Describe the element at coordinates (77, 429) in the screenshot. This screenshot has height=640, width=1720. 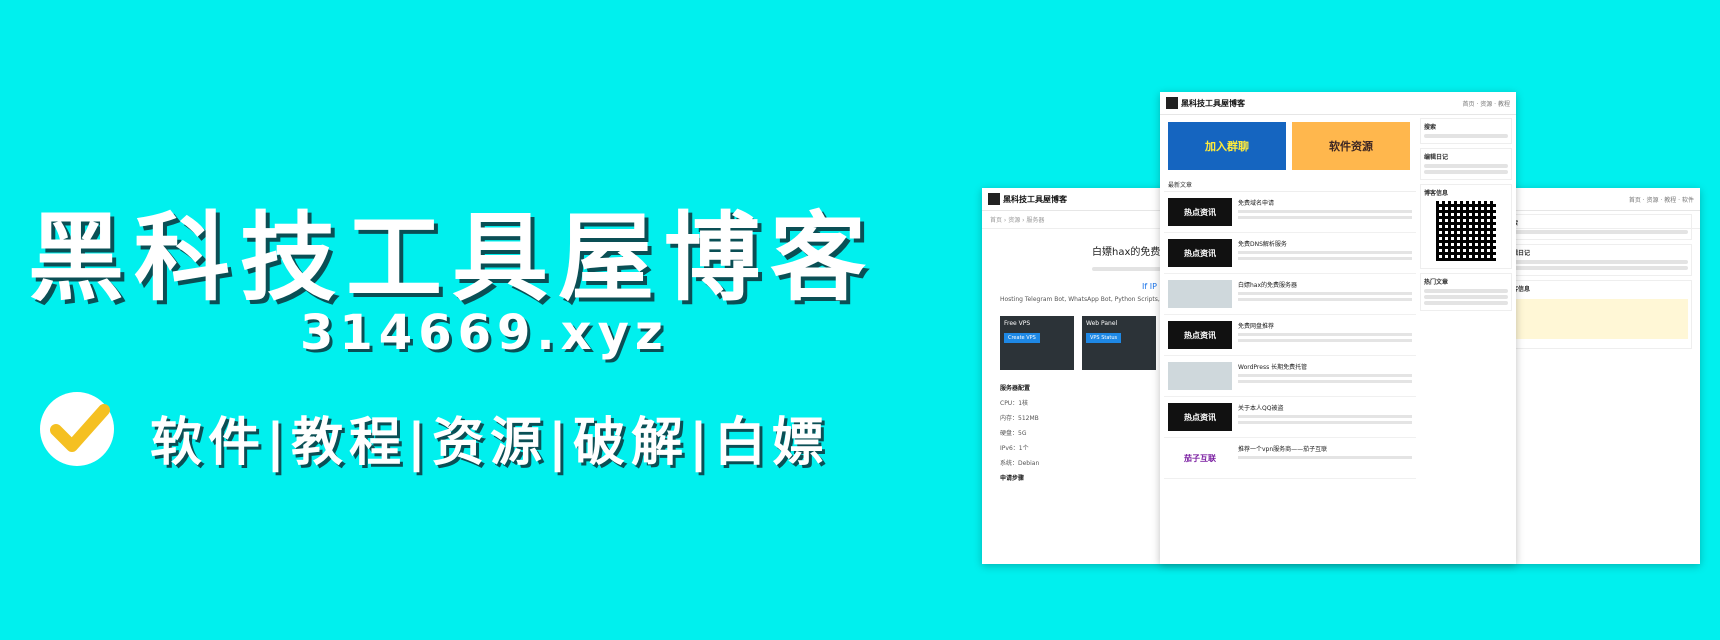
I see `checkmark-icon` at that location.